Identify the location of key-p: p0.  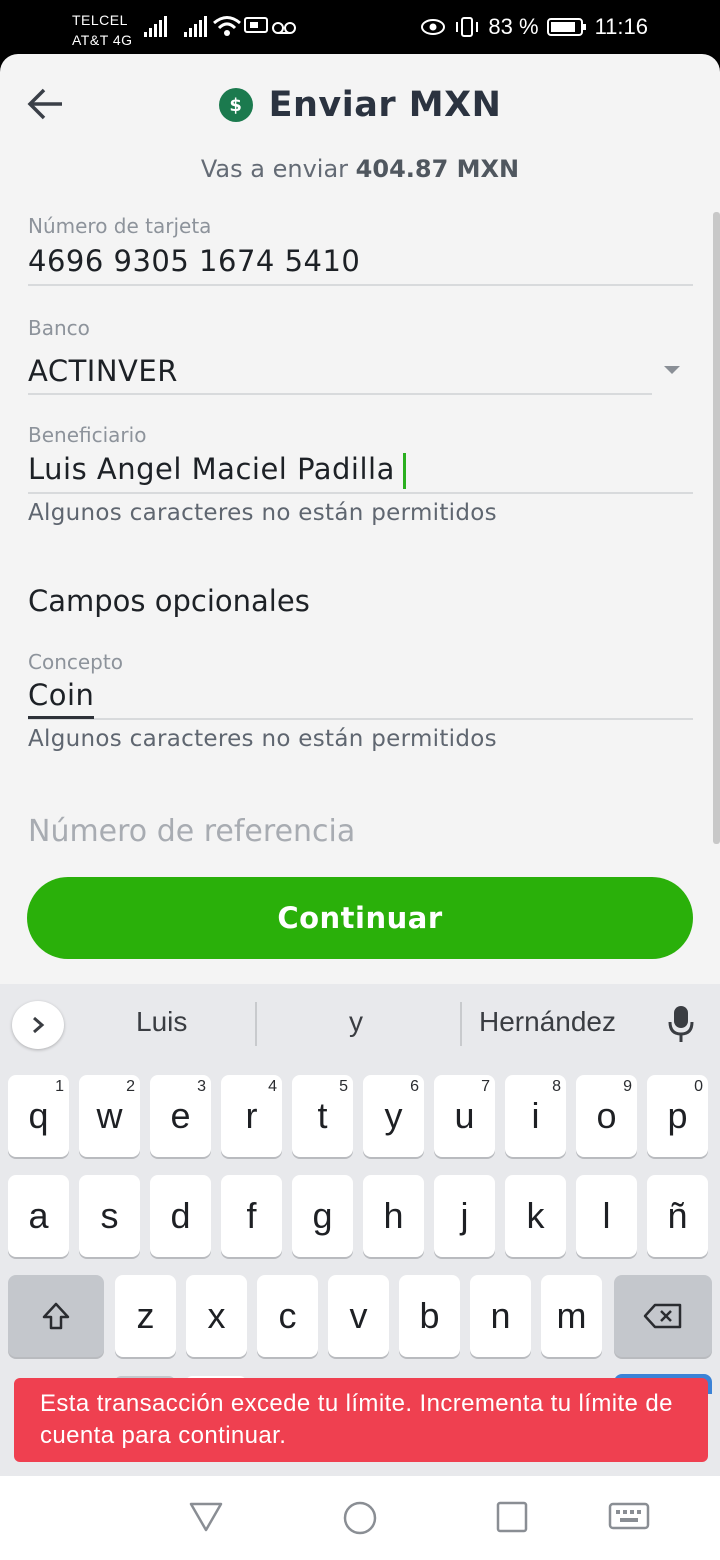
(677, 1116).